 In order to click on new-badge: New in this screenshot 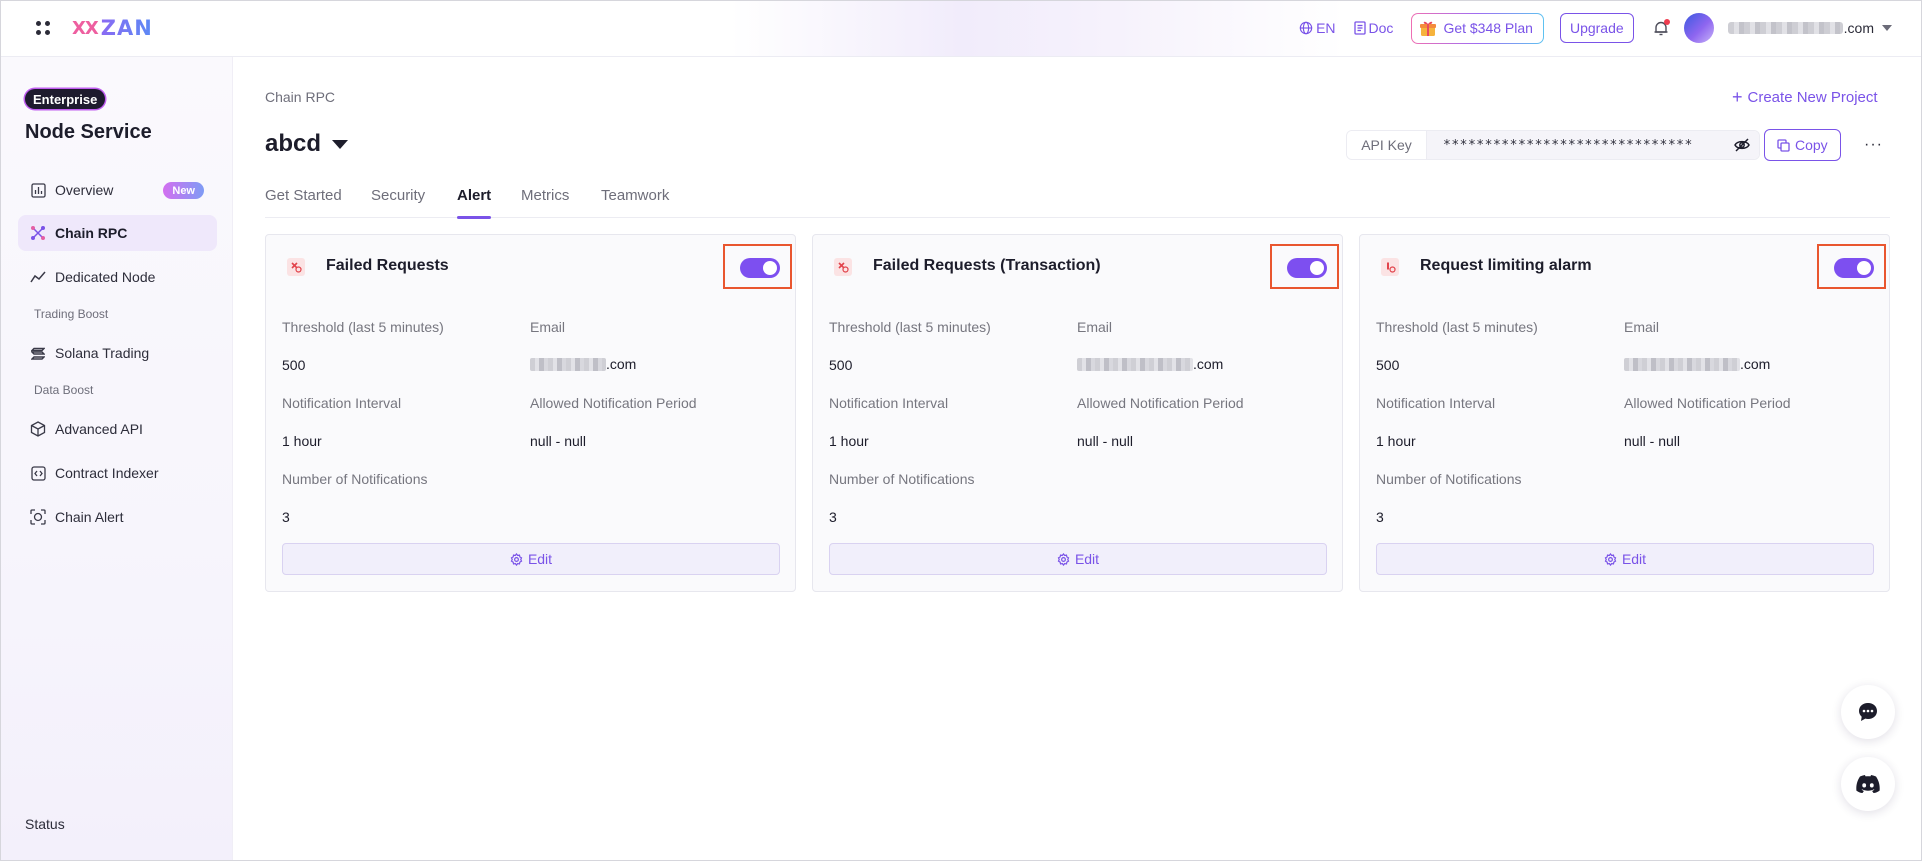, I will do `click(183, 190)`.